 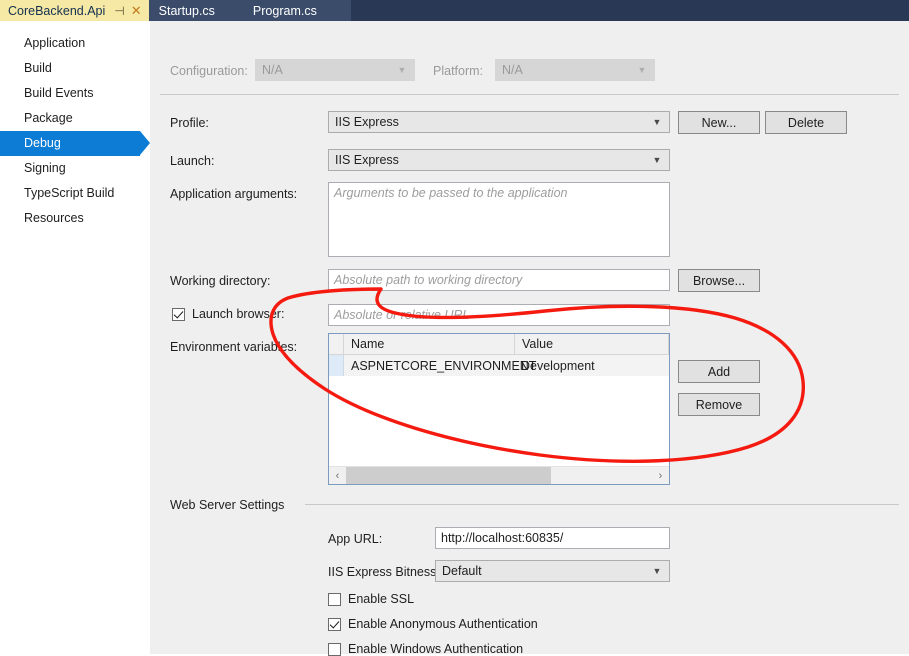 I want to click on launch-browser-checkbox, so click(x=178, y=314).